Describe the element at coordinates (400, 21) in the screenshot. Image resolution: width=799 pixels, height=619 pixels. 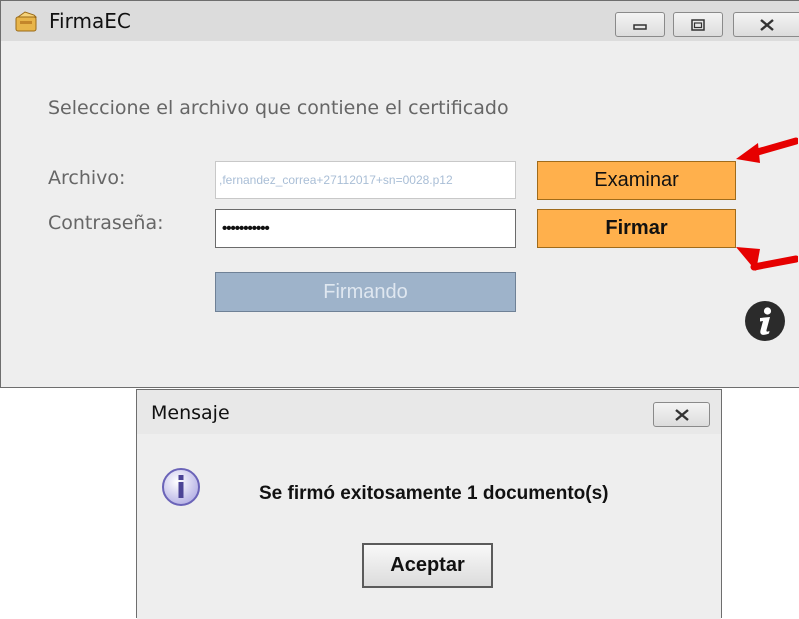
I see `title-bar: FirmaEC` at that location.